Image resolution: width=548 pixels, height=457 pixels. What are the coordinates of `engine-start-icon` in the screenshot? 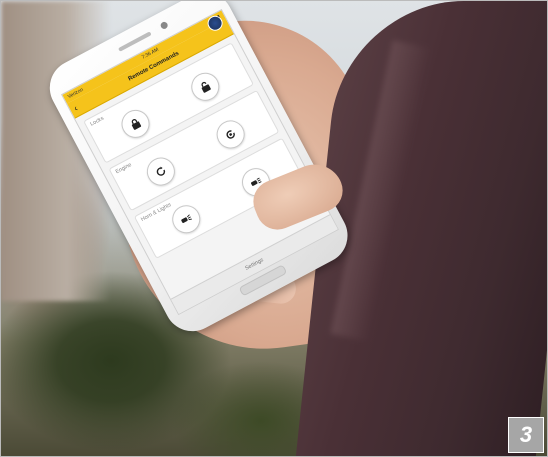 It's located at (160, 171).